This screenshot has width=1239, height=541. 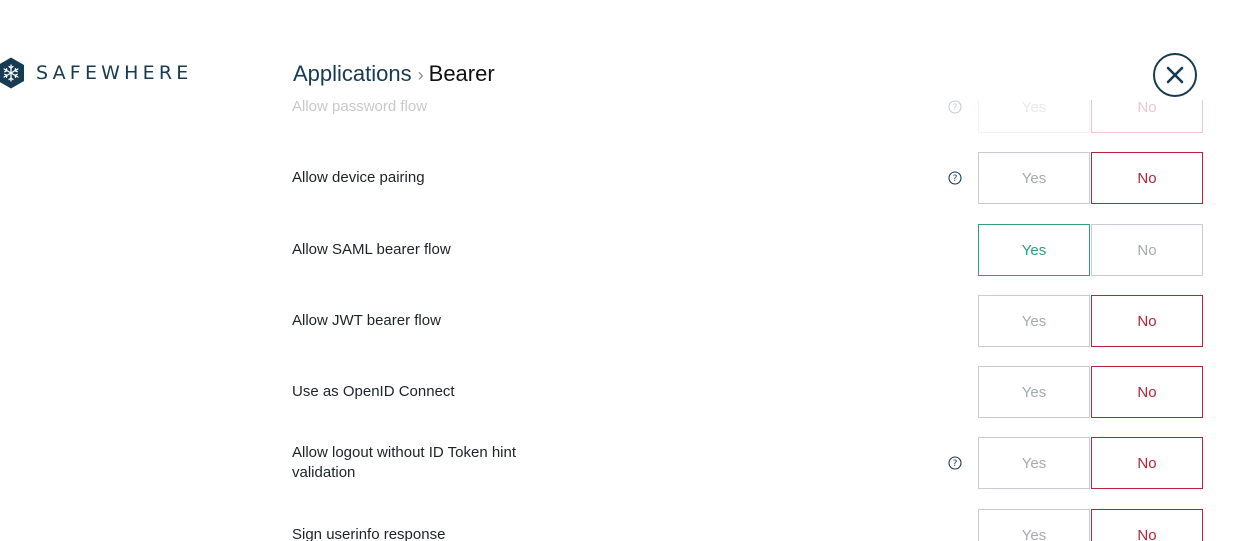 What do you see at coordinates (360, 107) in the screenshot?
I see `setting-label: Allow password flow` at bounding box center [360, 107].